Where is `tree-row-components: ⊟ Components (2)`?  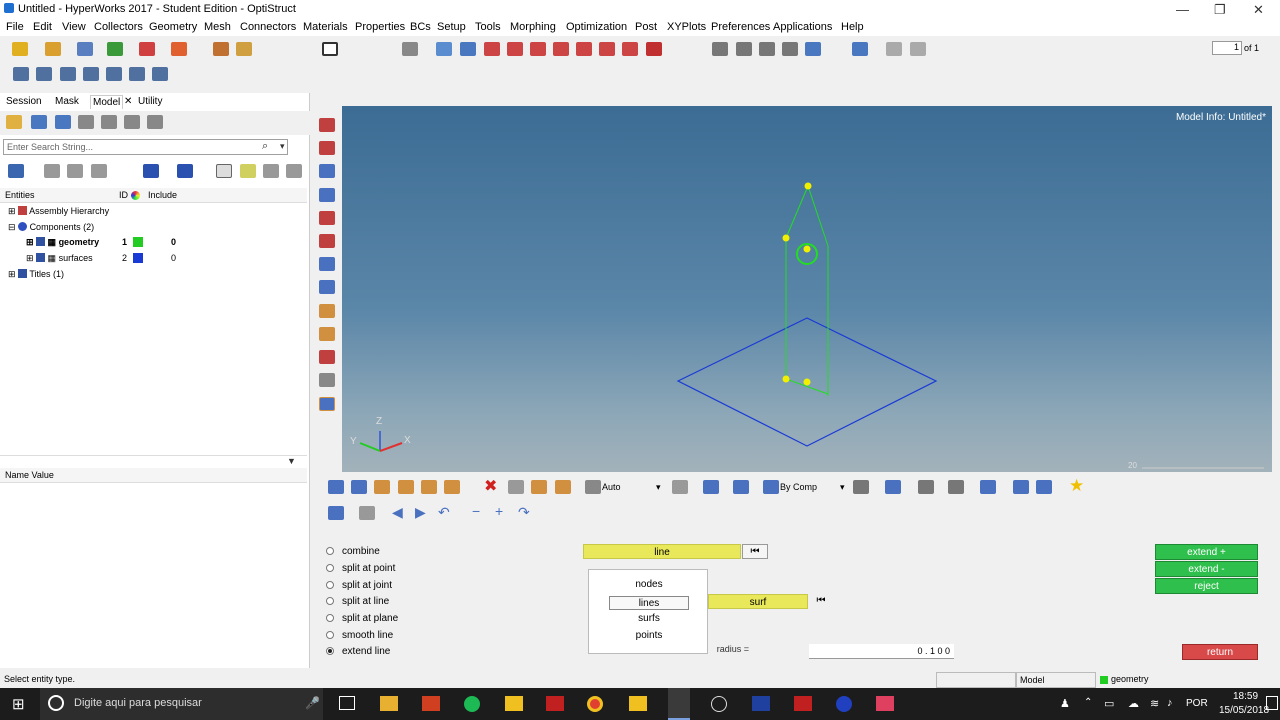 tree-row-components: ⊟ Components (2) is located at coordinates (51, 227).